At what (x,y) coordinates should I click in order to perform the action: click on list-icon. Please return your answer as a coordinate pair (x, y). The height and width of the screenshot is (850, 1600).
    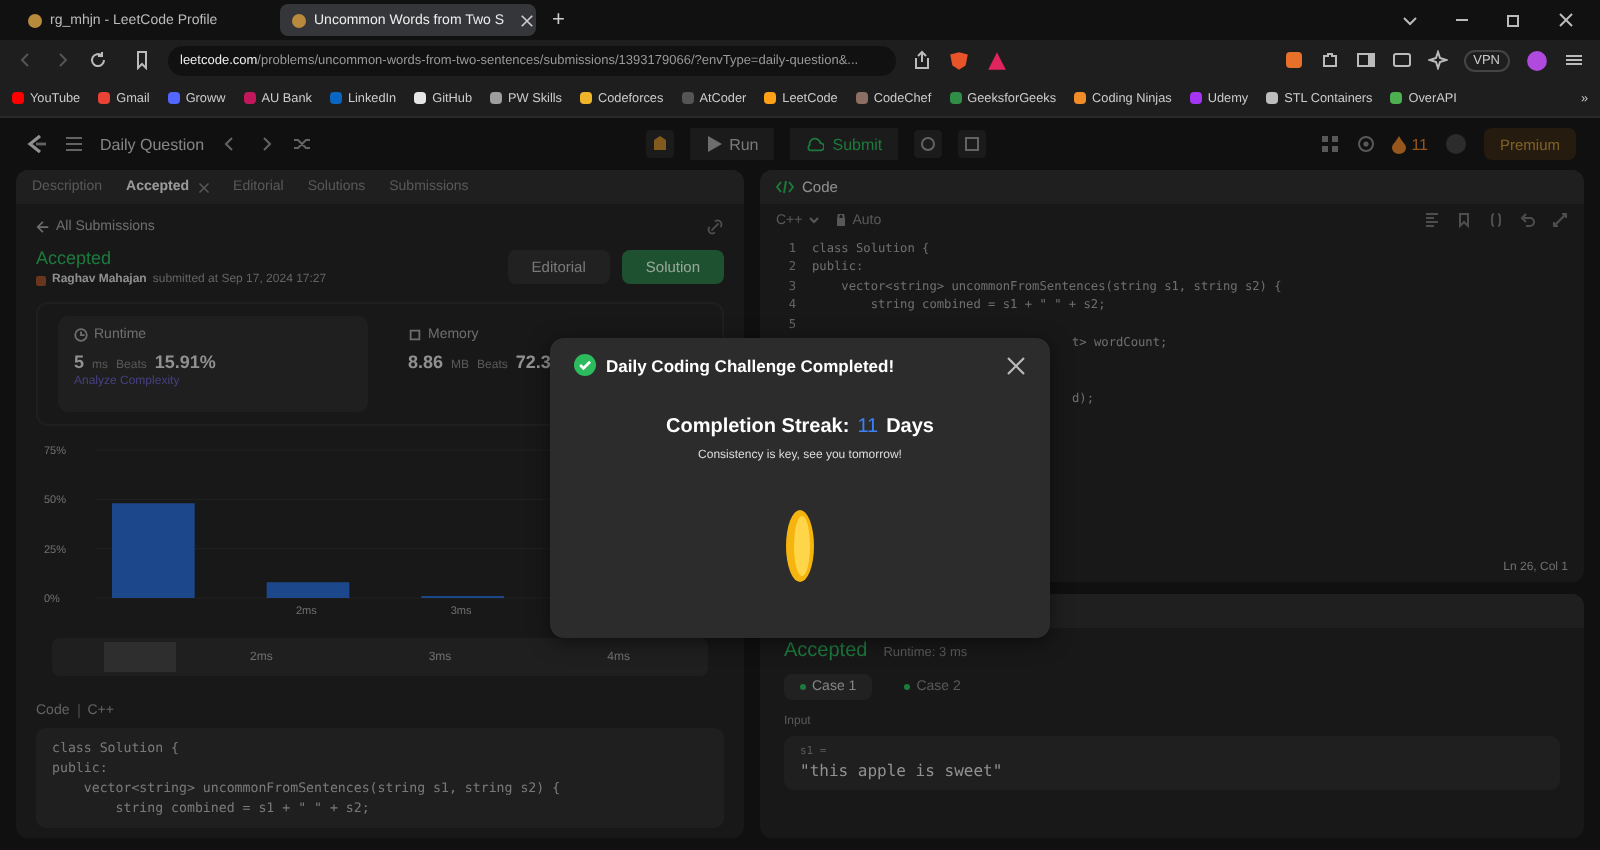
    Looking at the image, I should click on (74, 144).